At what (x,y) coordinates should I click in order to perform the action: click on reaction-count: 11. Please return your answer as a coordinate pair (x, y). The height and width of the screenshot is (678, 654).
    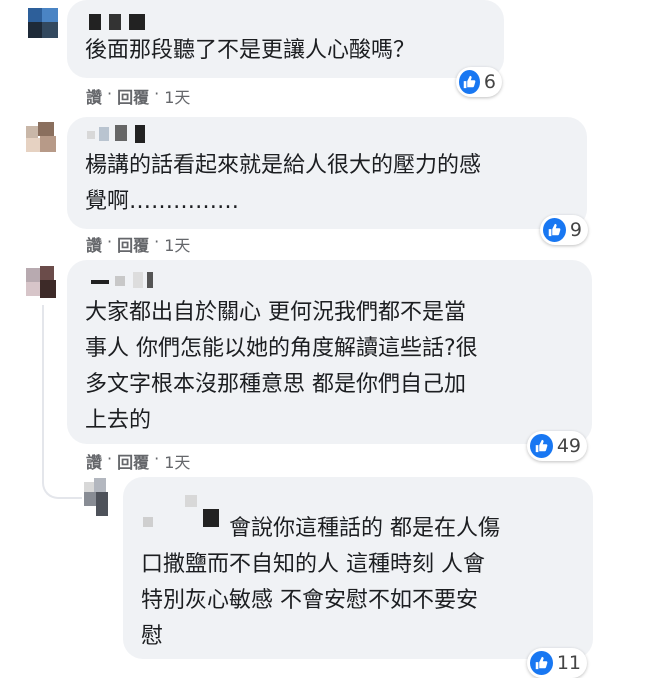
    Looking at the image, I should click on (568, 663).